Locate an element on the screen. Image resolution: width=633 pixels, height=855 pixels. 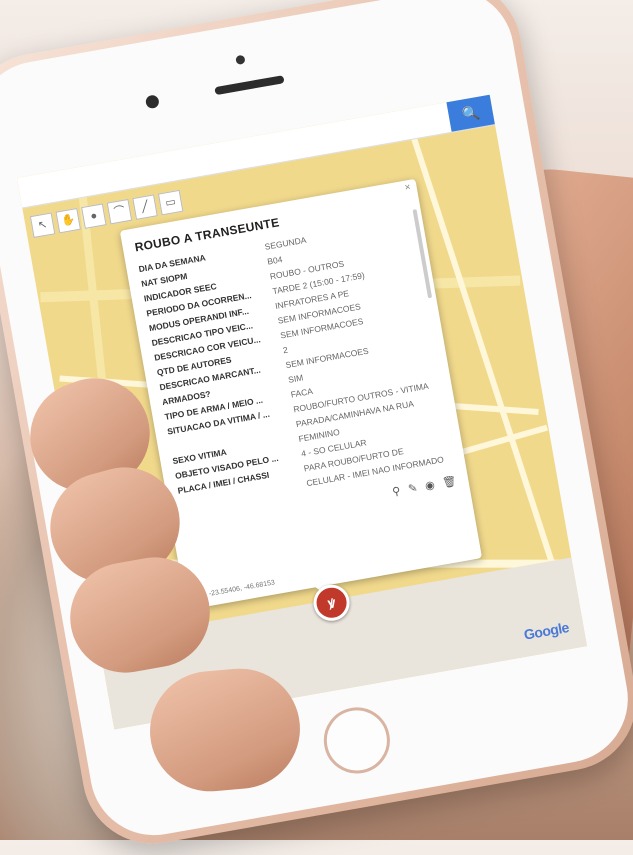
close-icon: × is located at coordinates (408, 188).